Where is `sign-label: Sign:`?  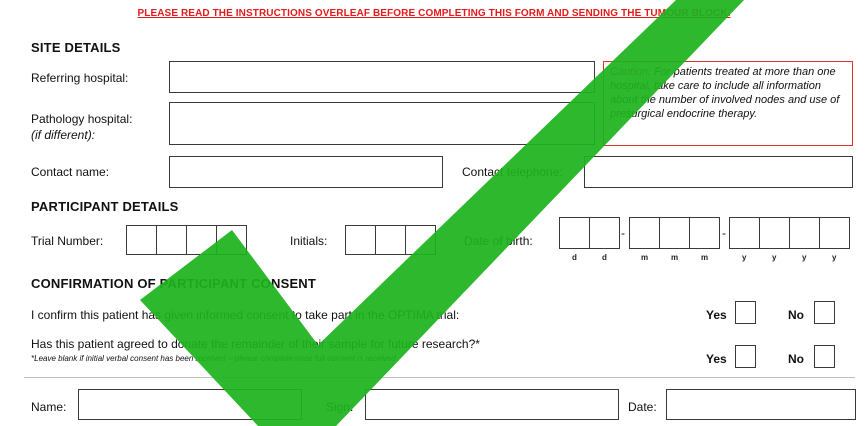 sign-label: Sign: is located at coordinates (340, 407).